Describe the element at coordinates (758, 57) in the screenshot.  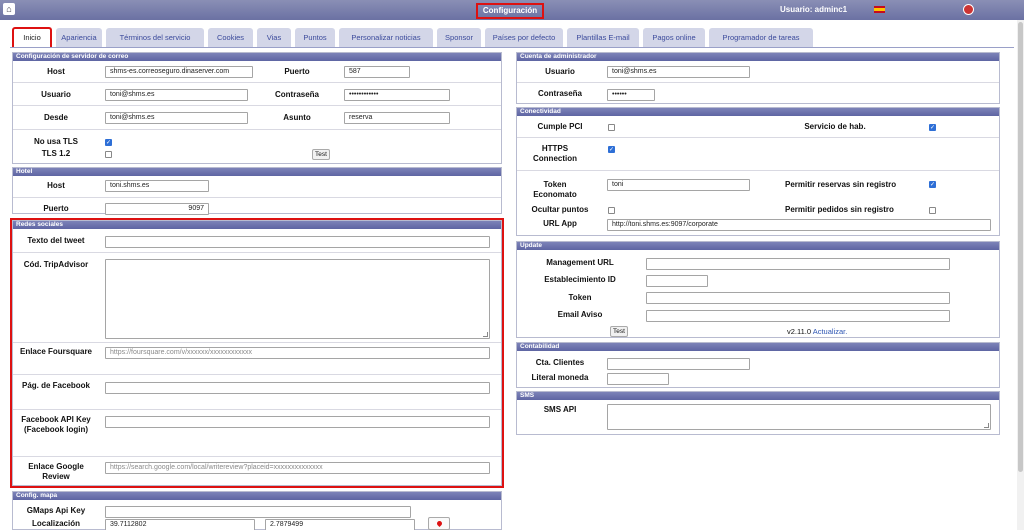
I see `panel-title: Cuenta de administrador` at that location.